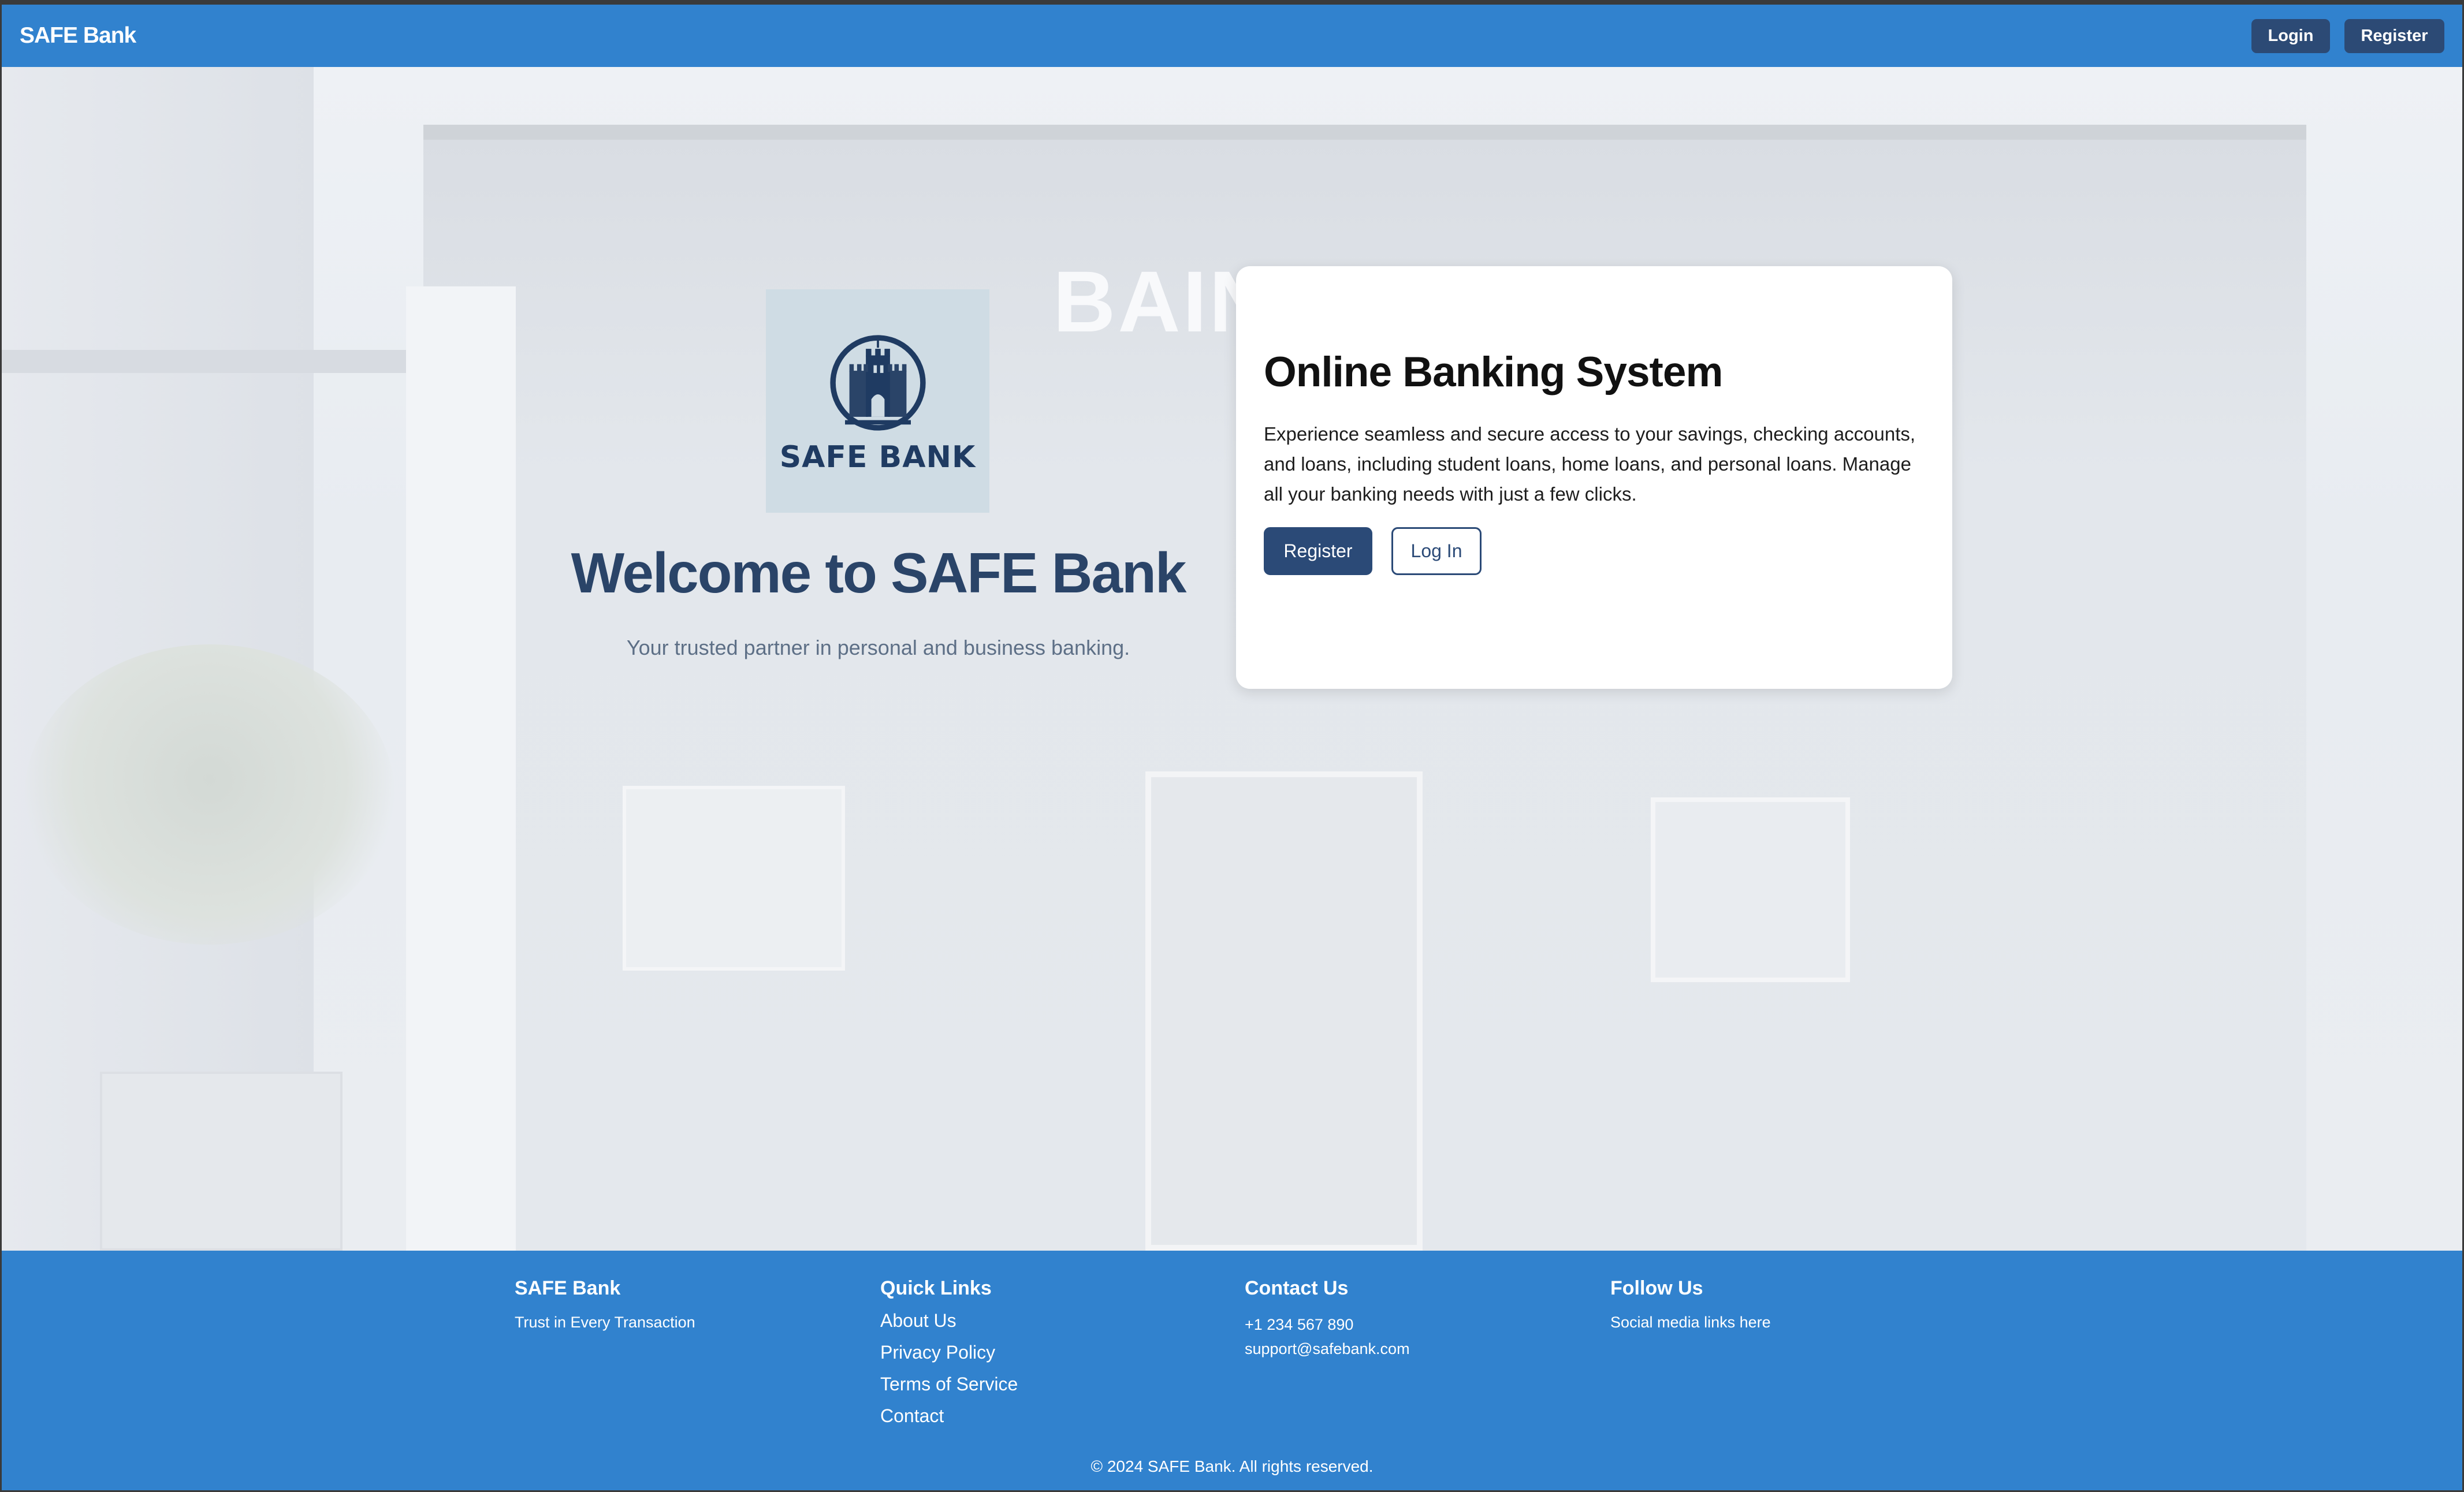  Describe the element at coordinates (1493, 372) in the screenshot. I see `card-title: Online Banking System` at that location.